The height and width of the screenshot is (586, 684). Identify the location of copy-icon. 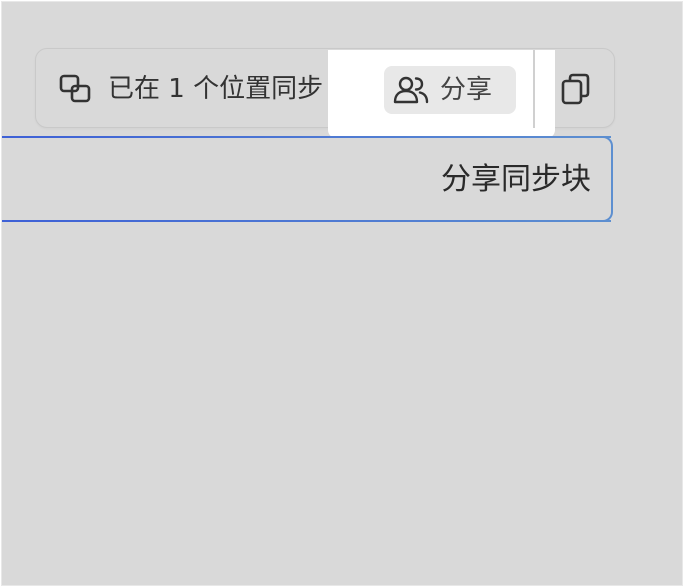
(576, 89).